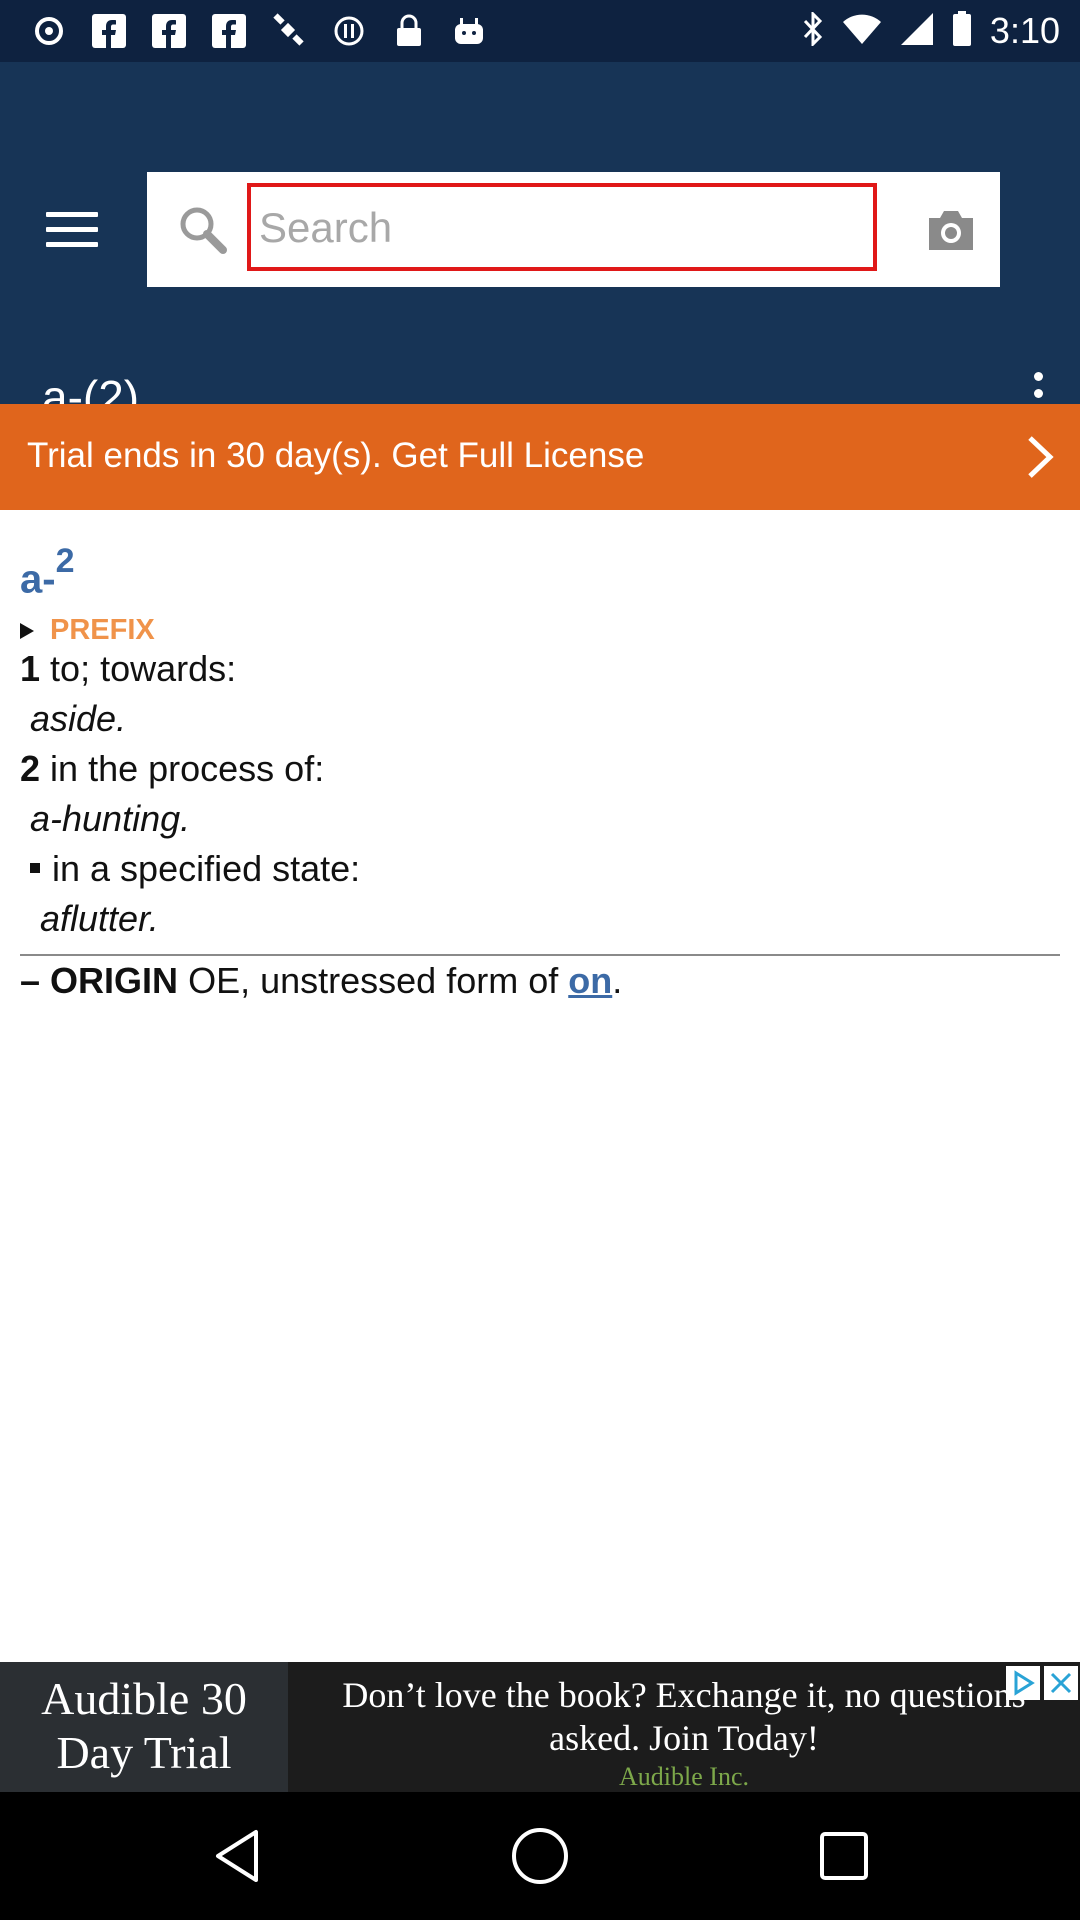  Describe the element at coordinates (65, 561) in the screenshot. I see `homograph-number: 2` at that location.